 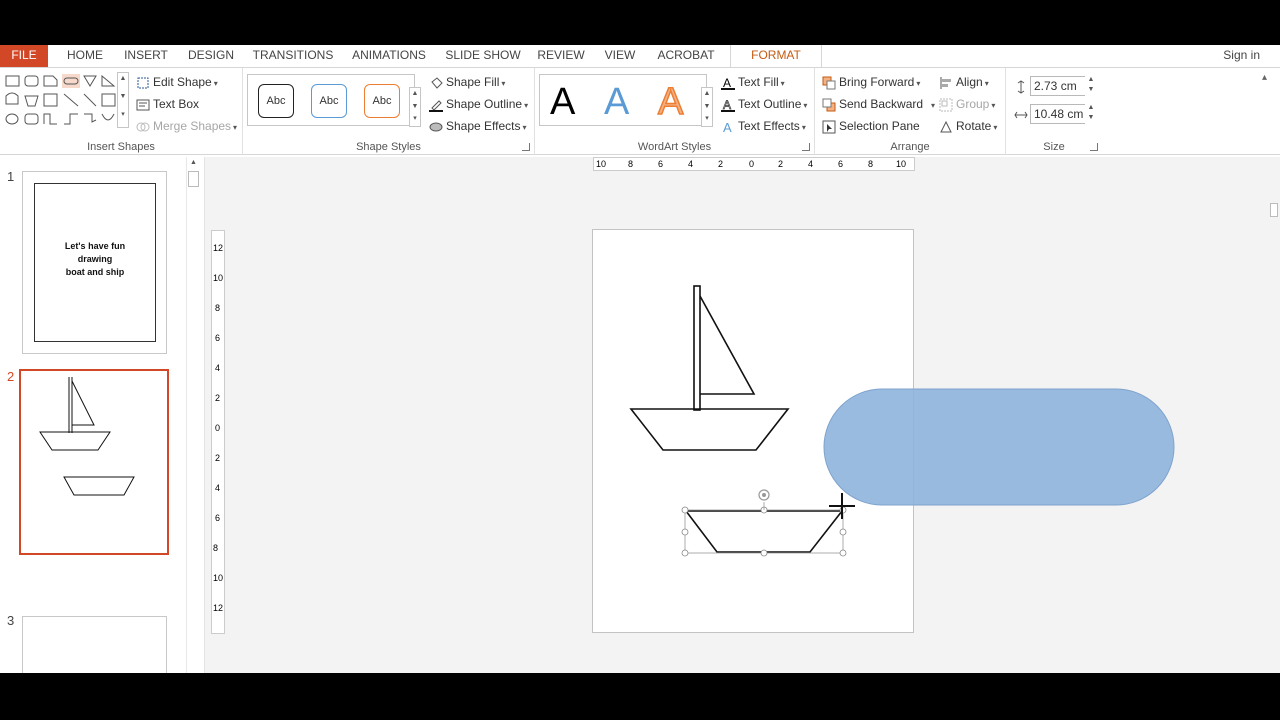 I want to click on shape-effects-button: Shape Effects ▾, so click(x=478, y=126).